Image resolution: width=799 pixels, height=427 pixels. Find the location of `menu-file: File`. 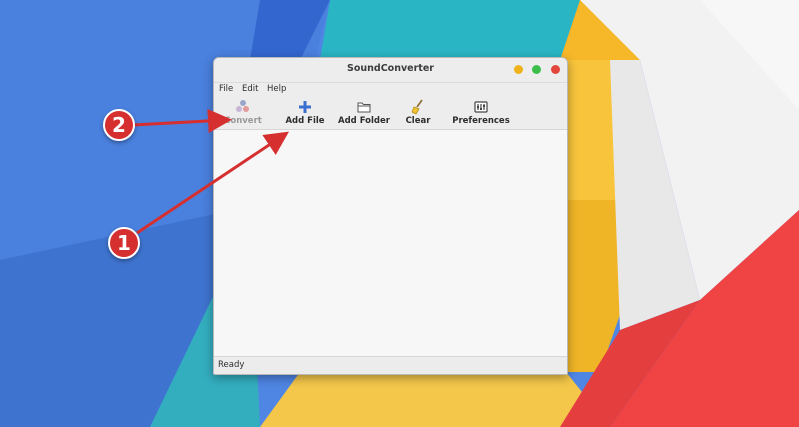

menu-file: File is located at coordinates (226, 89).